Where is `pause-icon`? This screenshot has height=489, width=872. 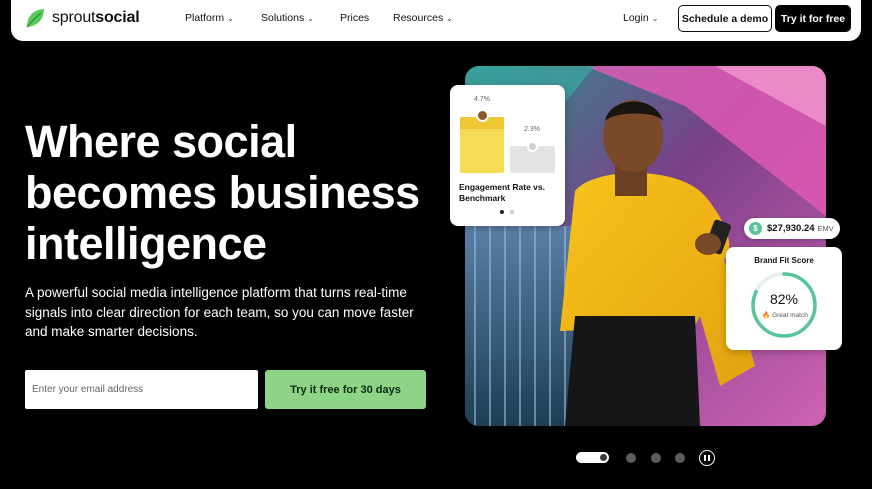
pause-icon is located at coordinates (707, 458).